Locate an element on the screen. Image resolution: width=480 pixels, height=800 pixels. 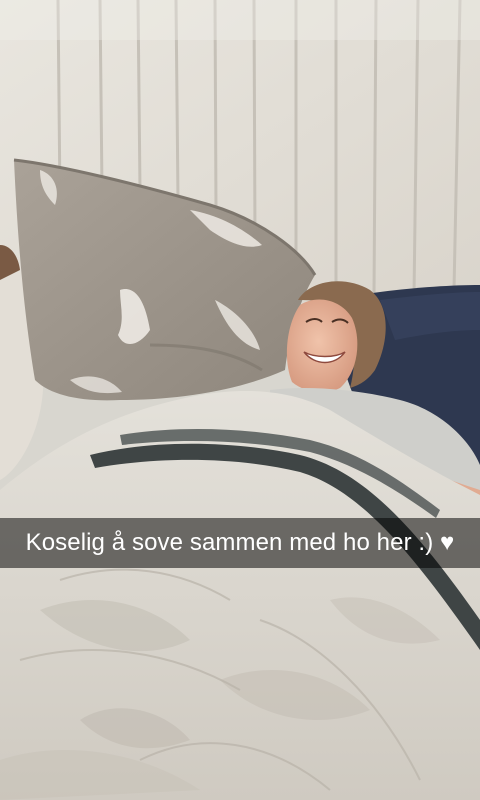
snap-caption-bar: Koselig å sove sammen med ho her :) ♥ is located at coordinates (240, 543).